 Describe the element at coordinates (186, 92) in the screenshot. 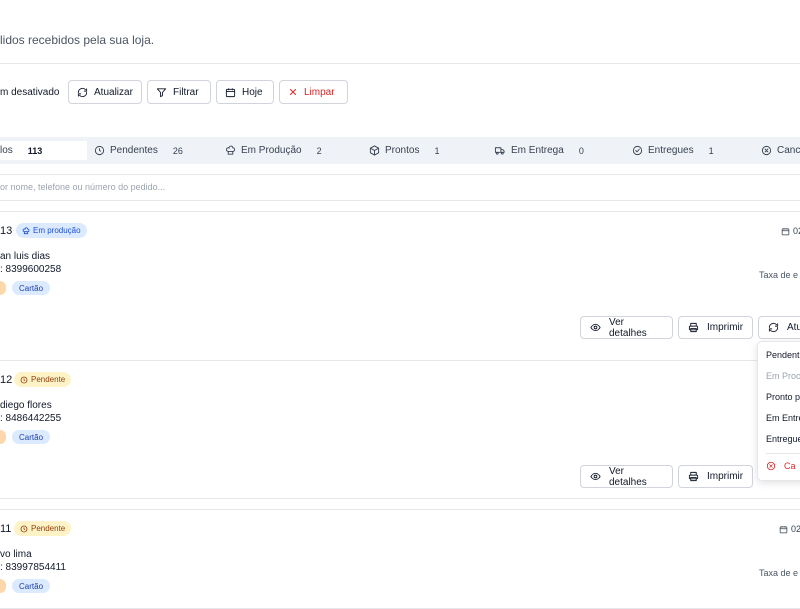

I see `filter-label: Filtrar` at that location.